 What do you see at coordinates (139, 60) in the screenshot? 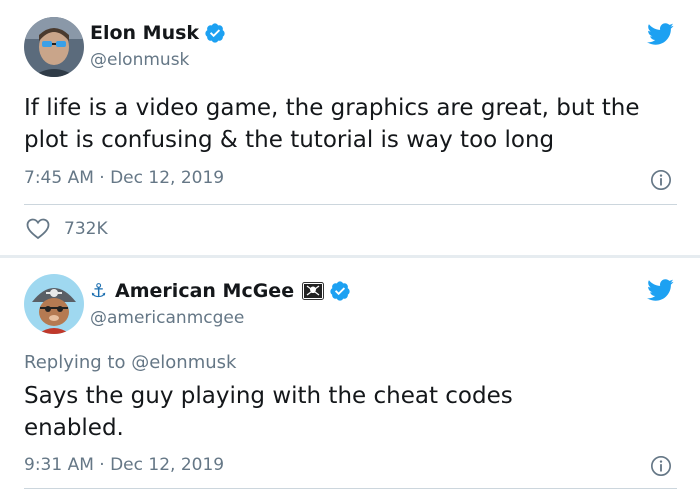
I see `author-handle: @elonmusk` at bounding box center [139, 60].